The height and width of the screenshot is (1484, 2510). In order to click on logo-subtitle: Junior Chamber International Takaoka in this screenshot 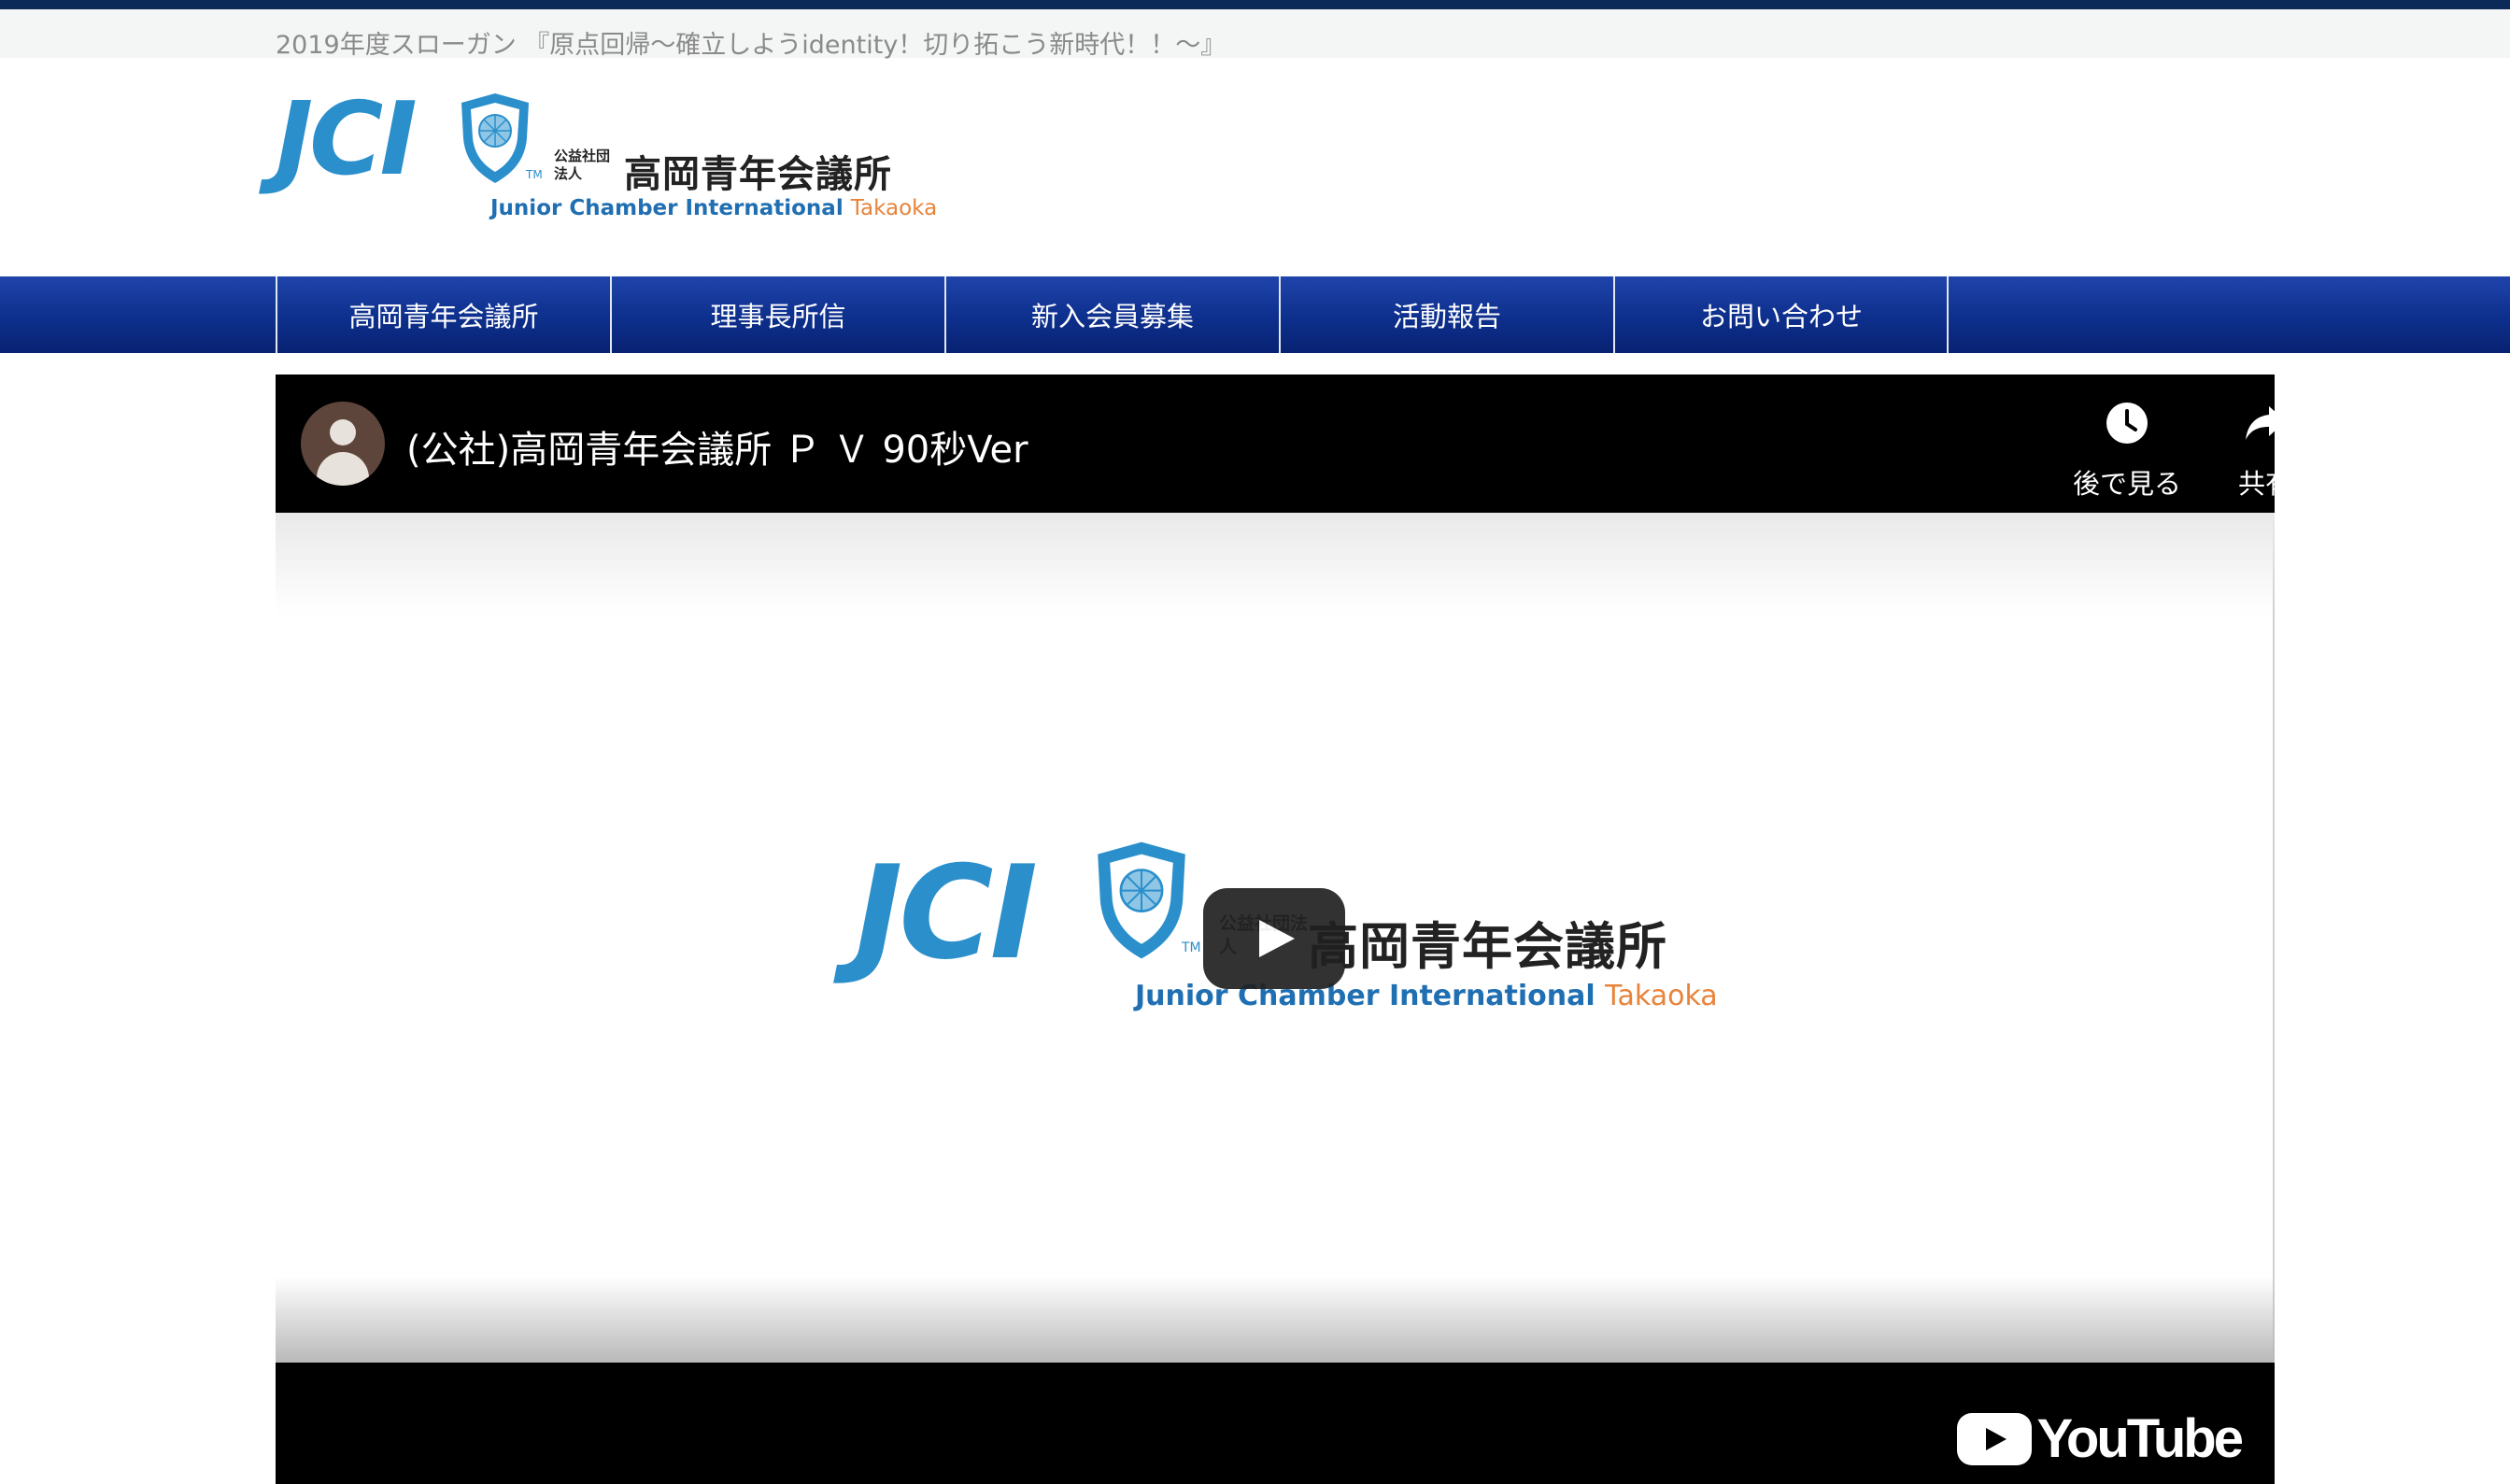, I will do `click(714, 208)`.